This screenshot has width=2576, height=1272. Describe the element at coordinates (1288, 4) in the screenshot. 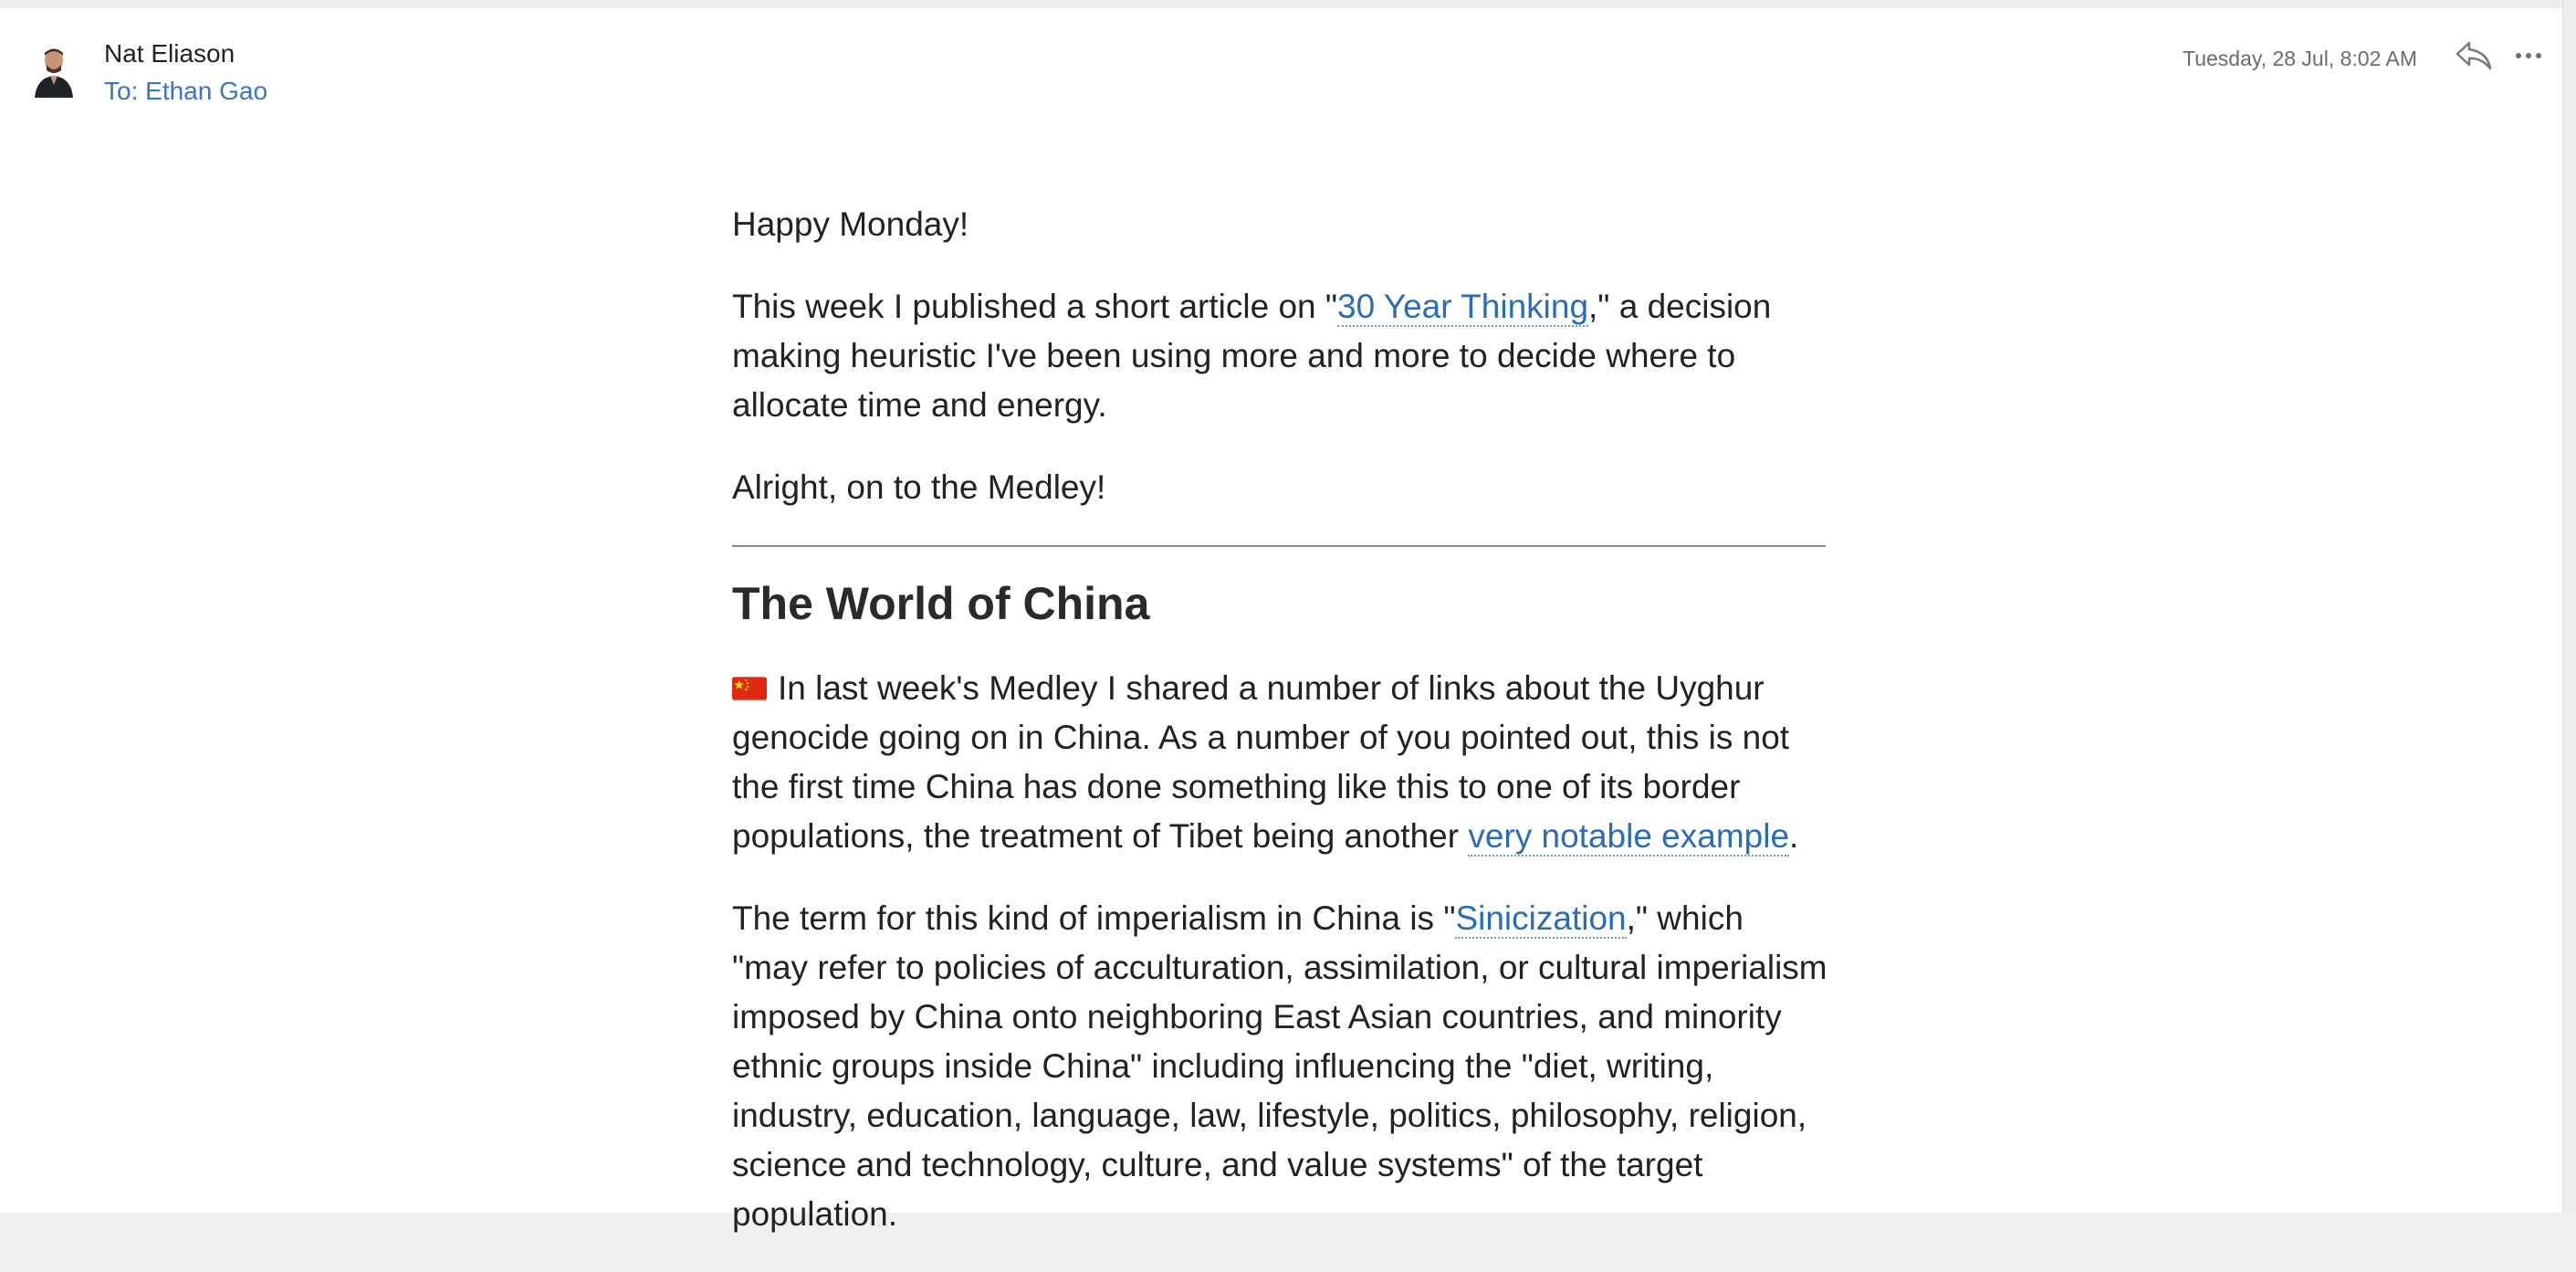

I see `window-top-edge` at that location.